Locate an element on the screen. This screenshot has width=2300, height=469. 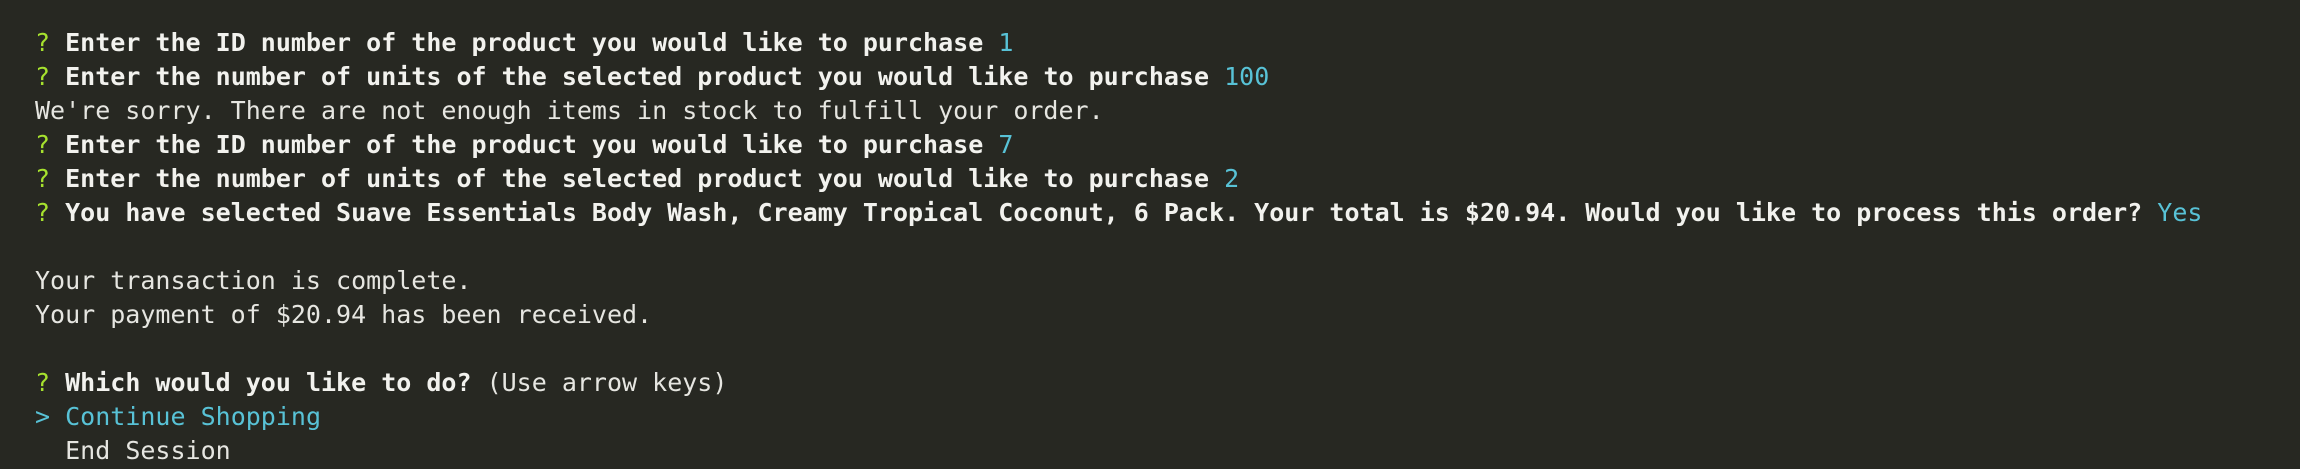
output-line: Your transaction is complete. is located at coordinates (253, 280).